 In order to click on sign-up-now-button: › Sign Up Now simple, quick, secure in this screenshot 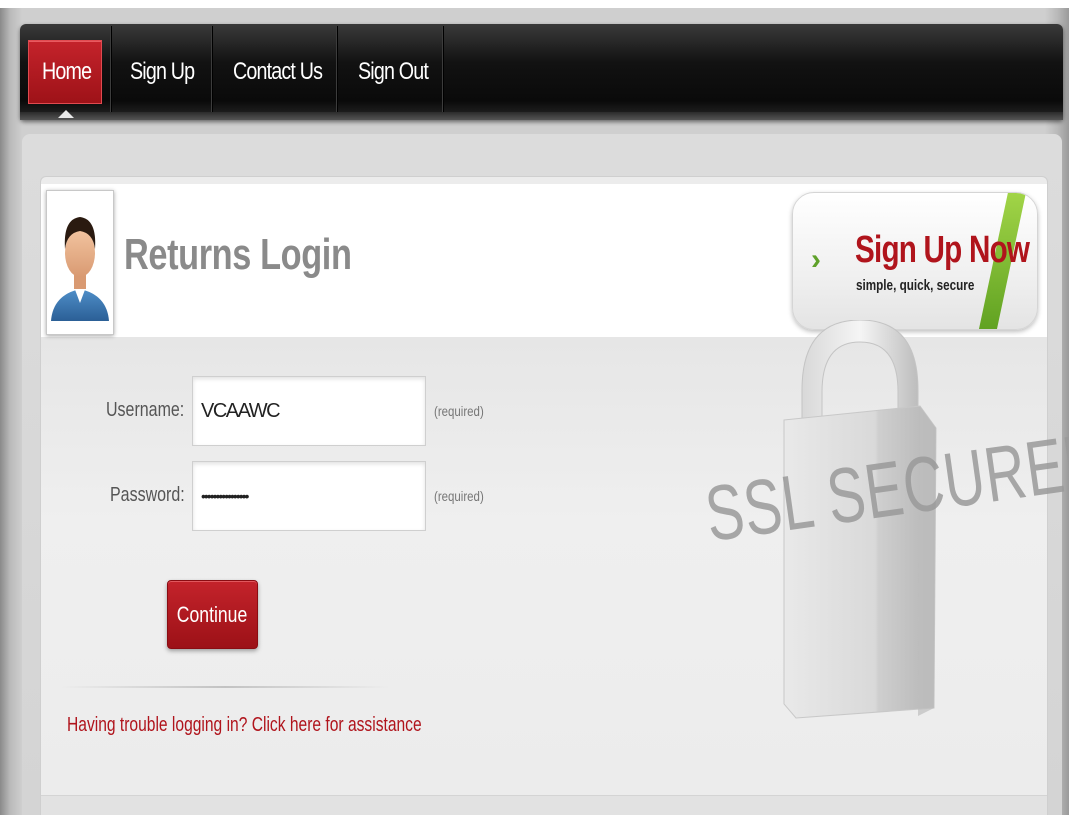, I will do `click(915, 261)`.